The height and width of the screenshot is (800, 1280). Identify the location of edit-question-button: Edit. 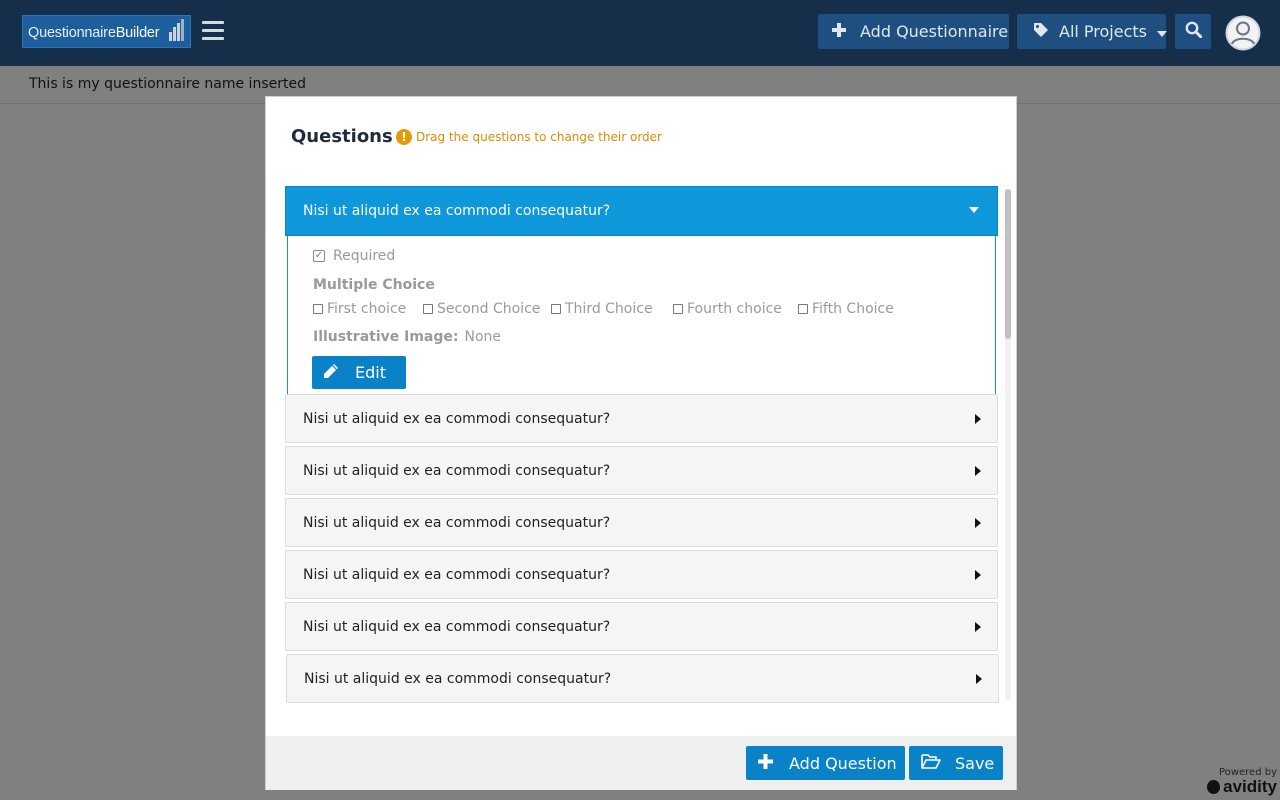
(359, 372).